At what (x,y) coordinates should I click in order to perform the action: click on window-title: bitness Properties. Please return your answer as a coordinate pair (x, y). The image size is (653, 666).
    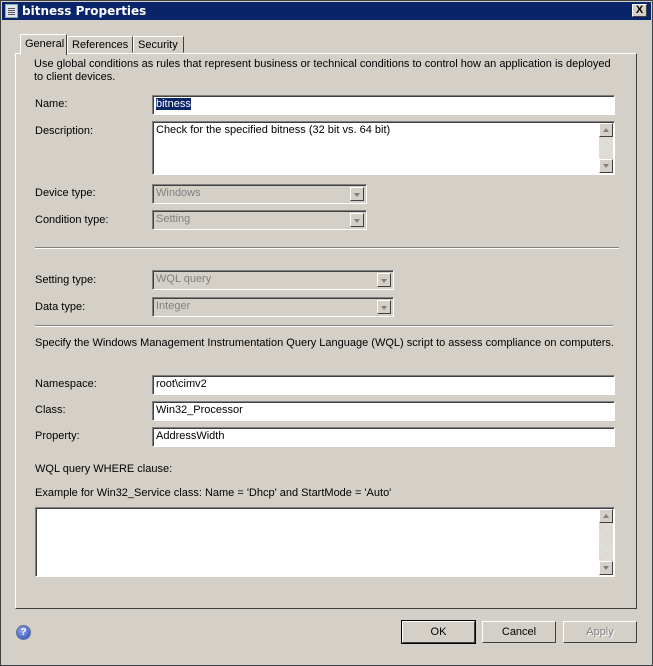
    Looking at the image, I should click on (84, 11).